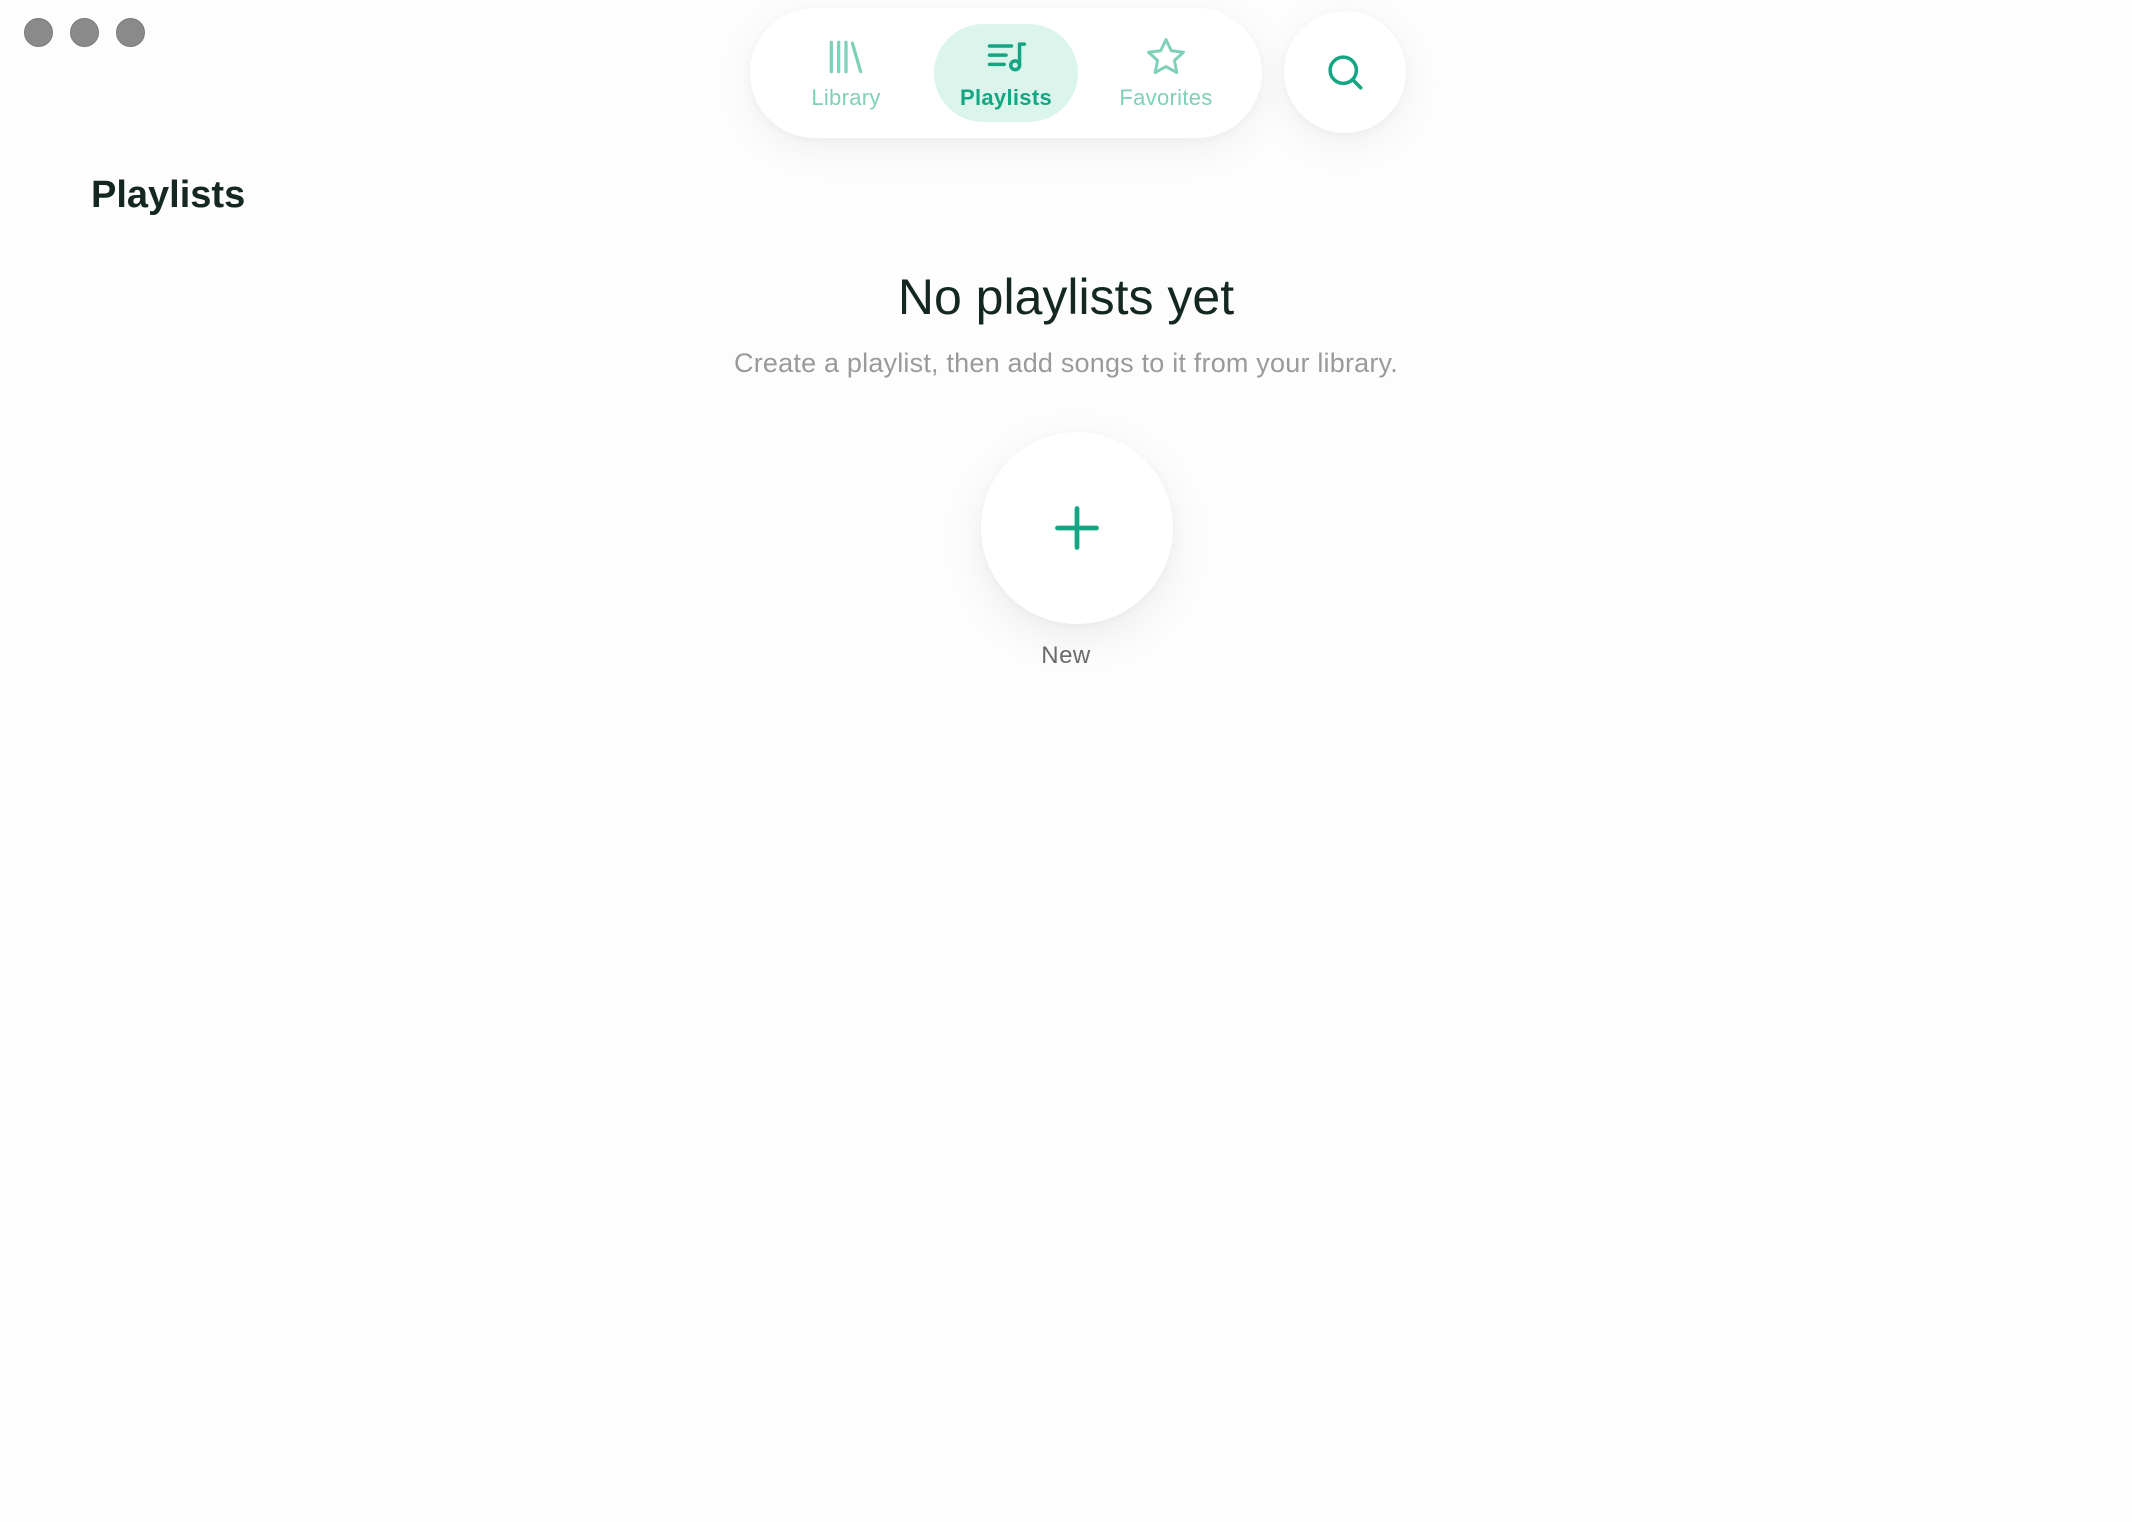 The image size is (2132, 1522). I want to click on tab-library: Library, so click(846, 73).